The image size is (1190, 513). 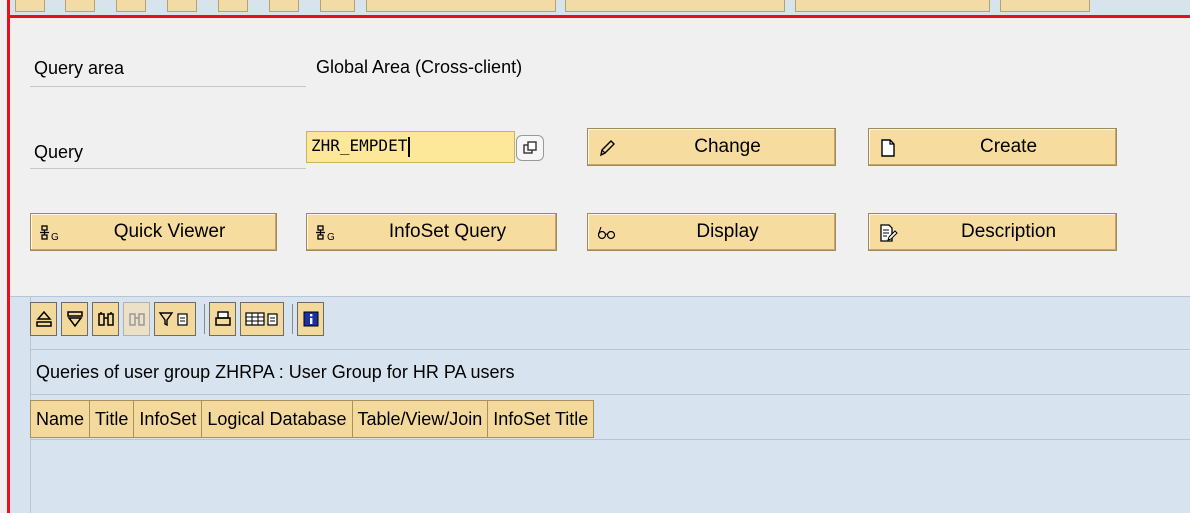 I want to click on layout-icon, so click(x=262, y=319).